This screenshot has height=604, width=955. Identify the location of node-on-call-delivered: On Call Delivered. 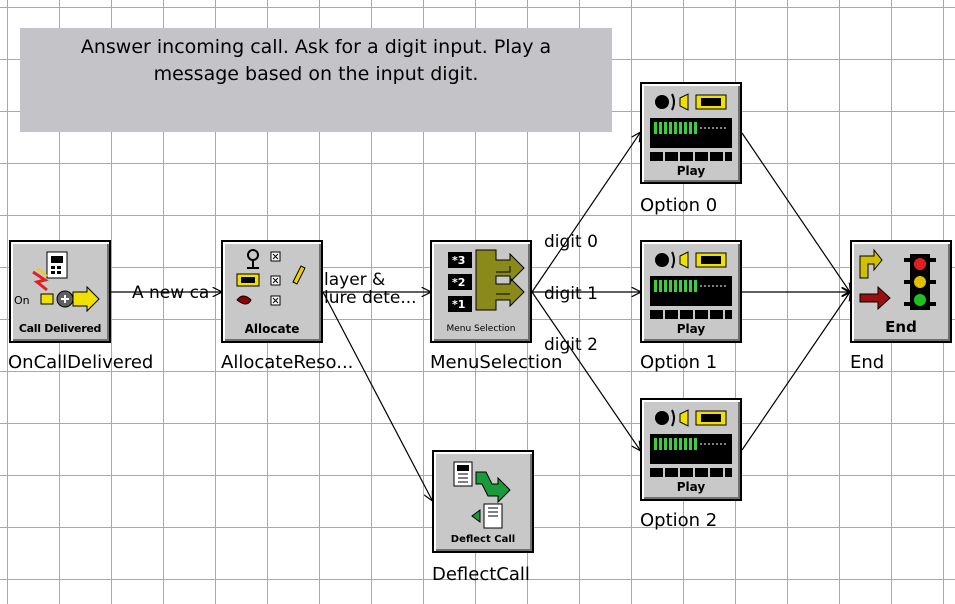
(60, 291).